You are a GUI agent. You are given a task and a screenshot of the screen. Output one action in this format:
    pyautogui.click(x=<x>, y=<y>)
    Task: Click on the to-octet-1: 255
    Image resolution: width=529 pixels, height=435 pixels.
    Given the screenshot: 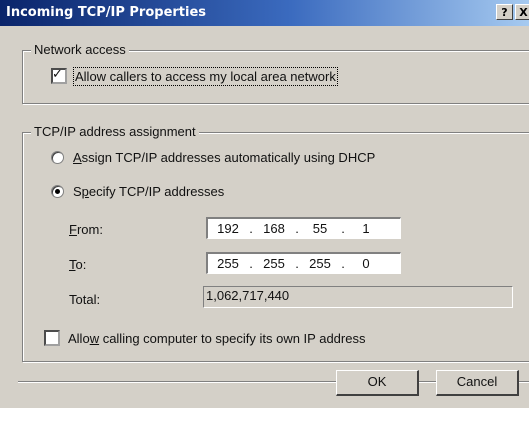 What is the action you would take?
    pyautogui.click(x=228, y=263)
    